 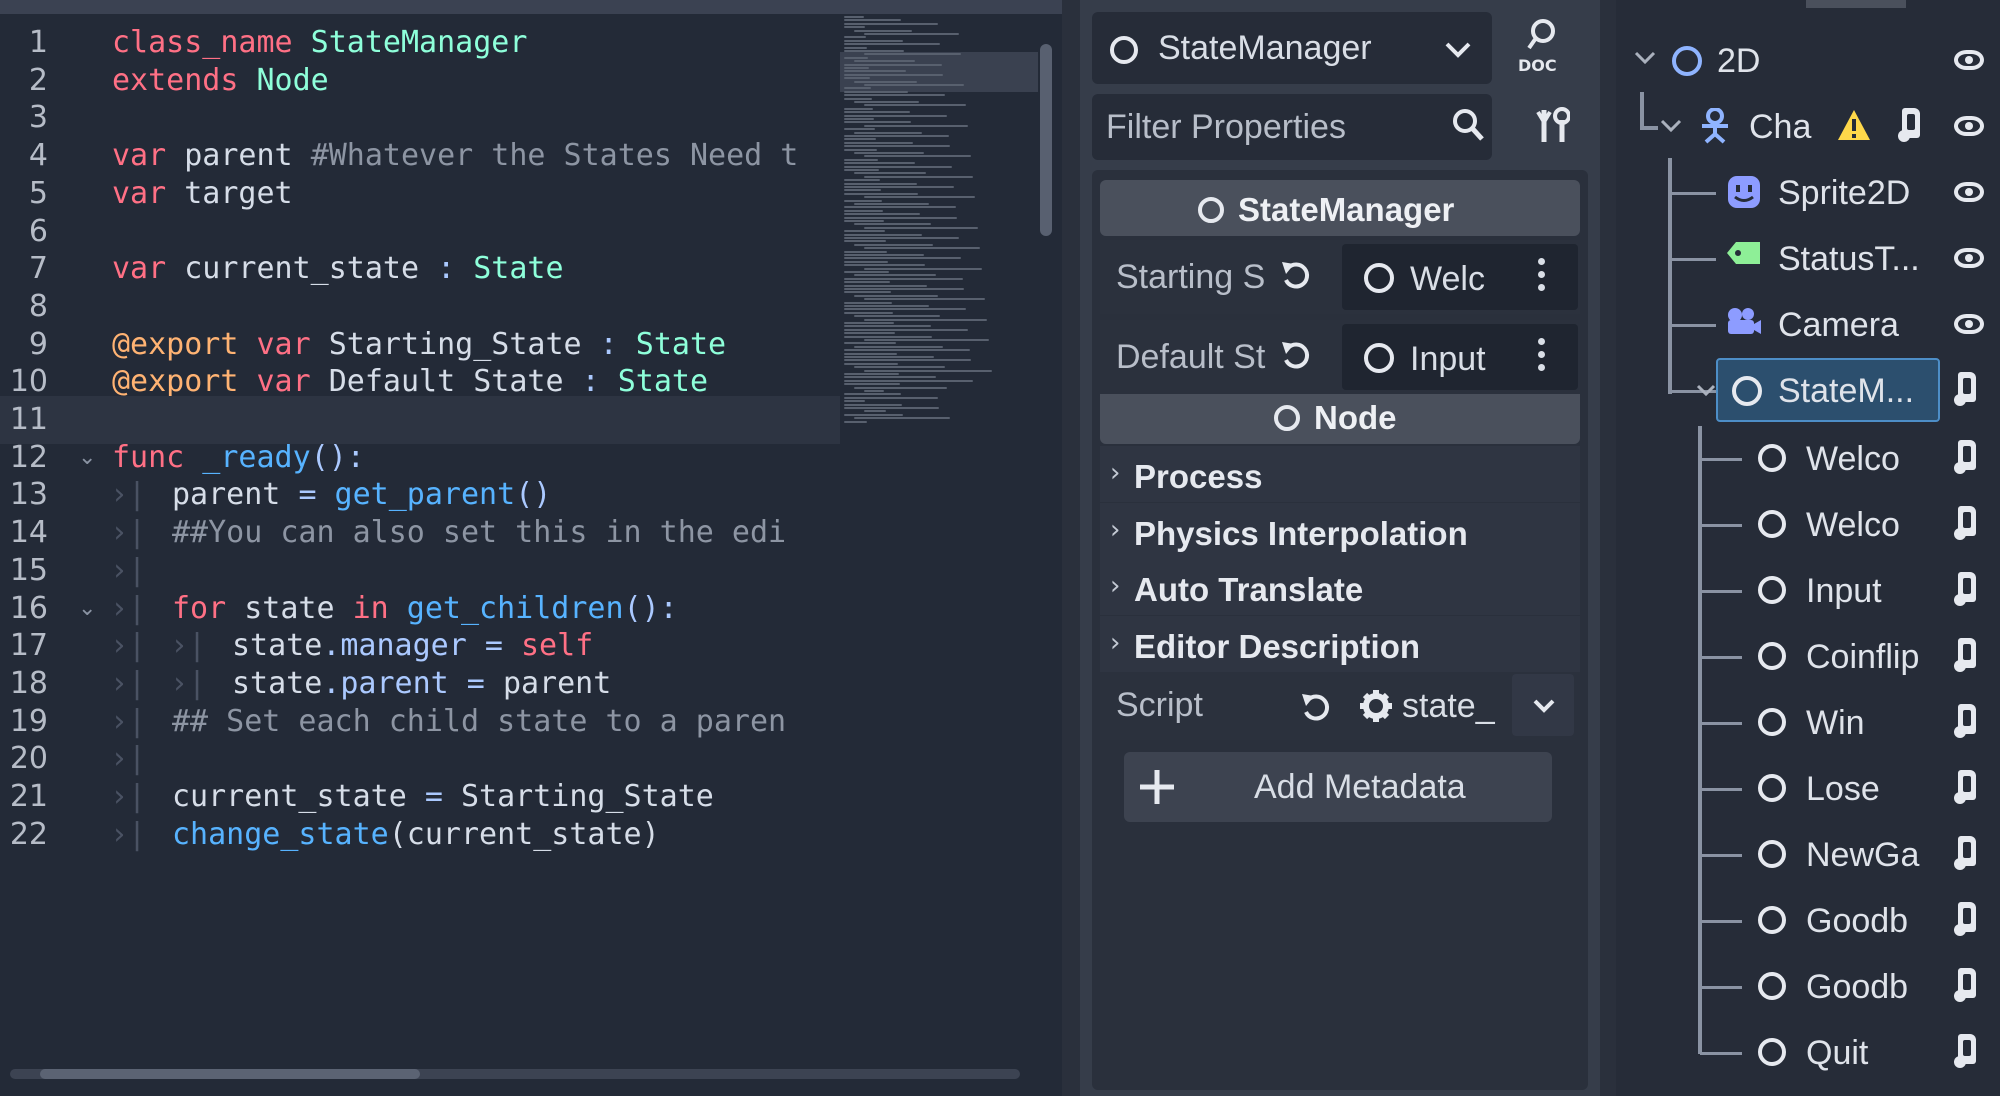 I want to click on property-value-field: Welc, so click(x=1460, y=277).